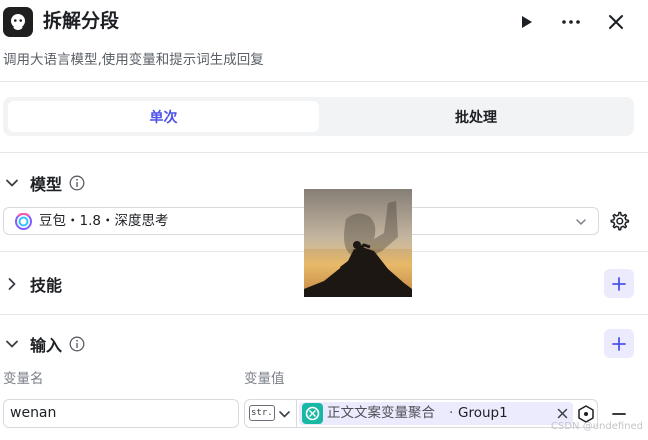 The width and height of the screenshot is (648, 440). Describe the element at coordinates (571, 22) in the screenshot. I see `more-icon` at that location.